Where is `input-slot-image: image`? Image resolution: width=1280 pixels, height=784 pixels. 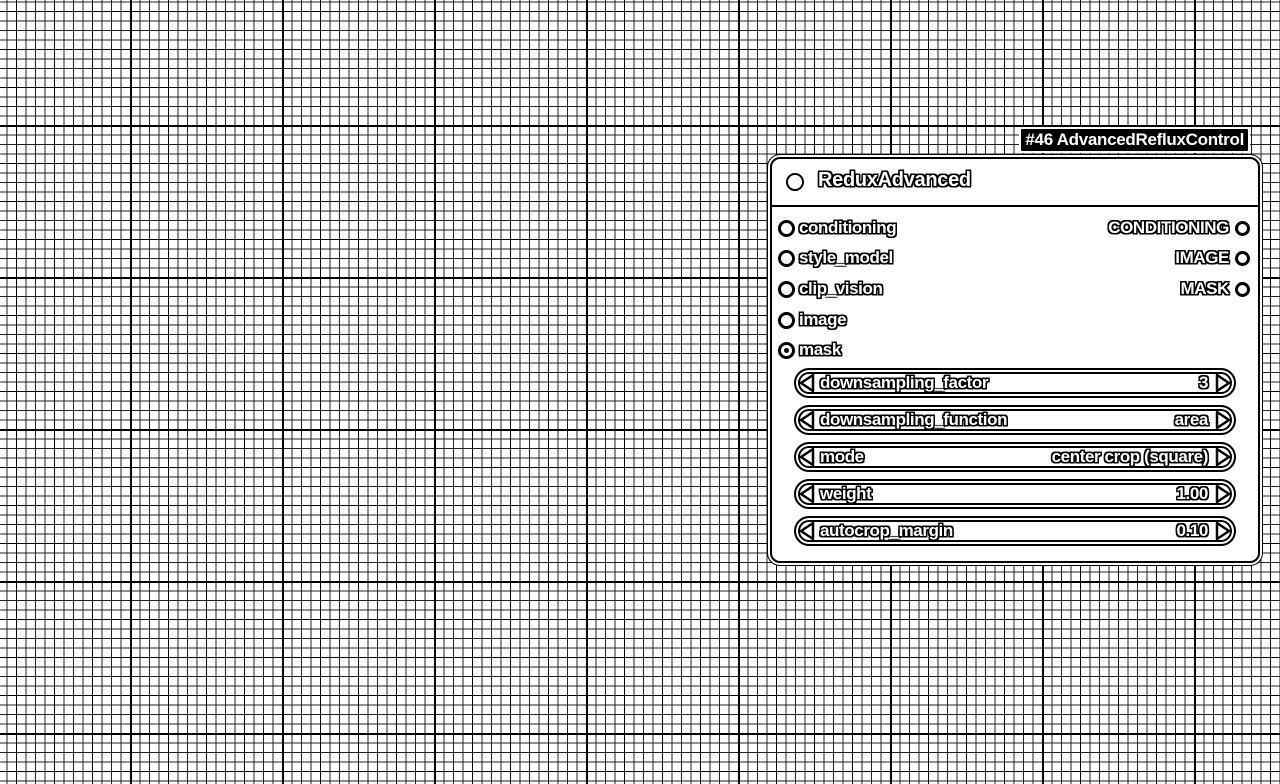
input-slot-image: image is located at coordinates (812, 320).